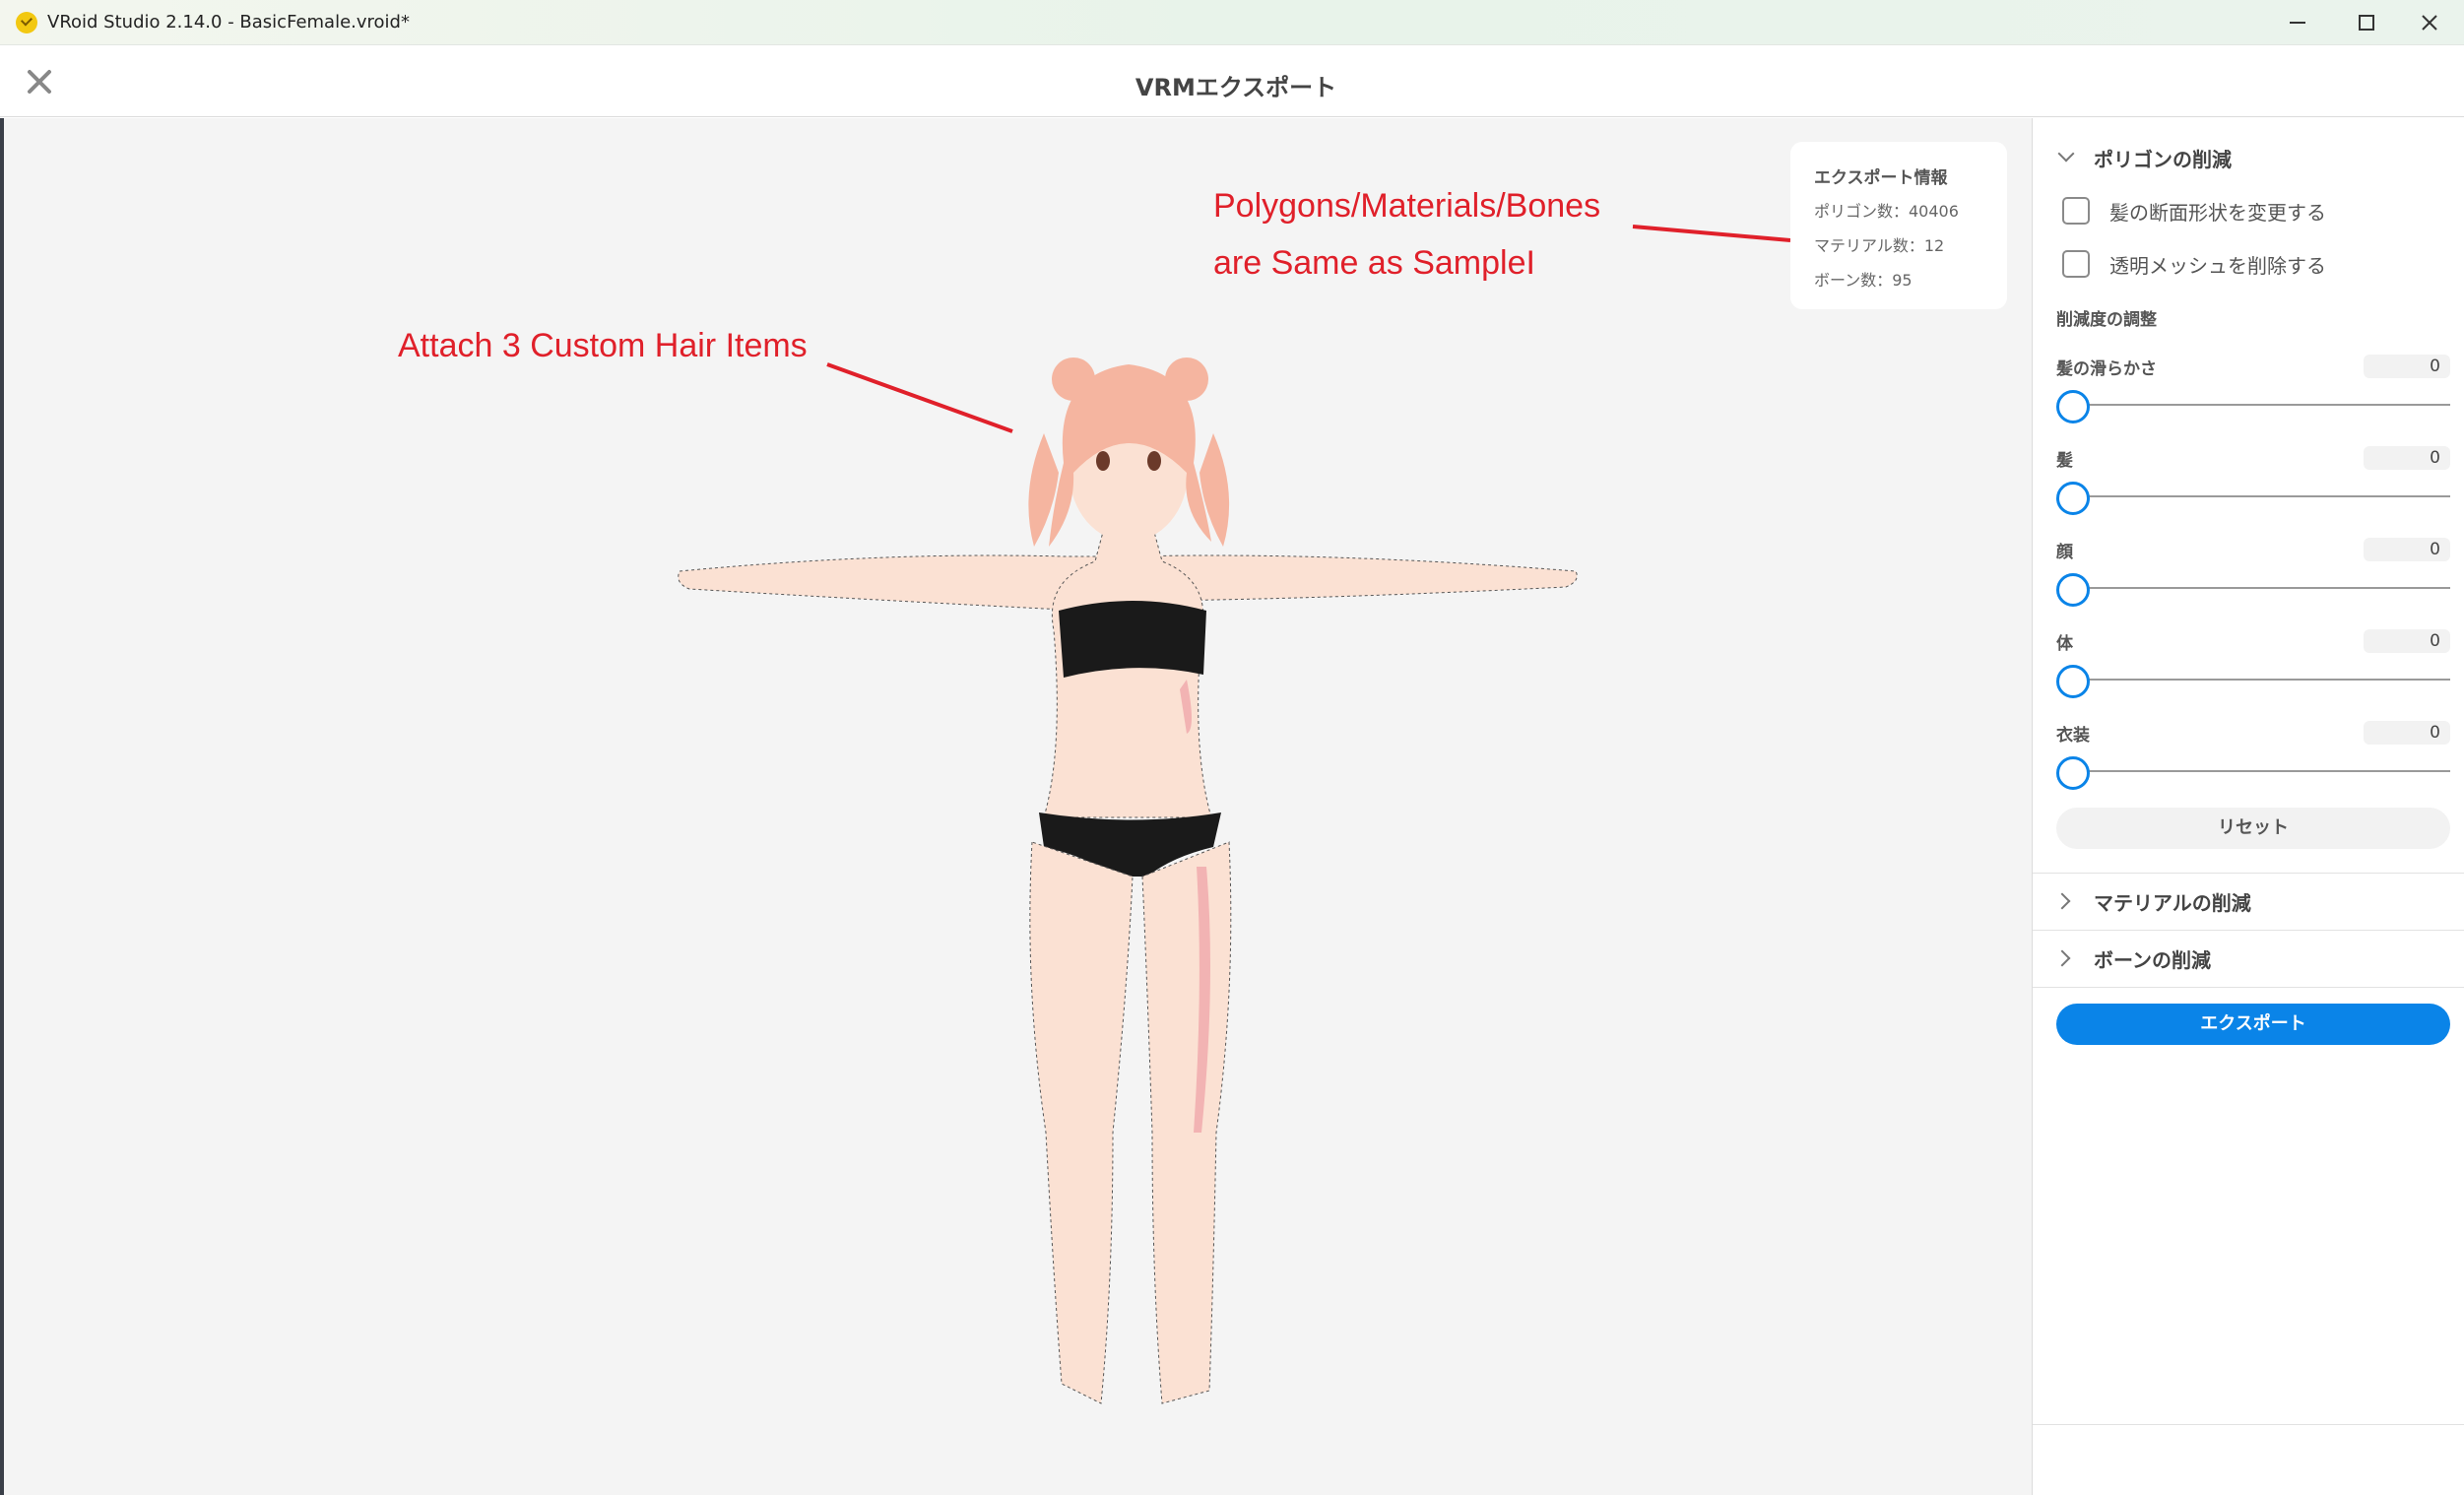 This screenshot has height=1495, width=2464. What do you see at coordinates (1232, 22) in the screenshot?
I see `window-titlebar: VRoid Studio 2.14.0 - BasicFemale.vroid*` at bounding box center [1232, 22].